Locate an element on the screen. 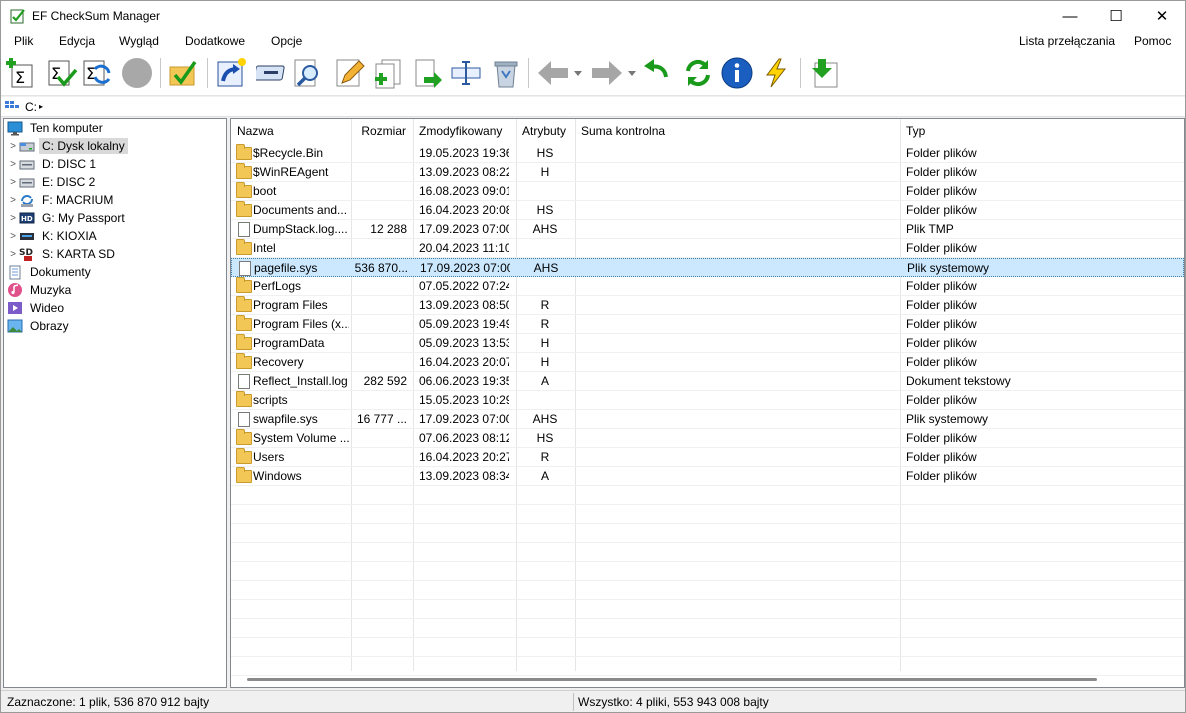 The image size is (1186, 713). tree-node-music: Muzyka is located at coordinates (40, 290).